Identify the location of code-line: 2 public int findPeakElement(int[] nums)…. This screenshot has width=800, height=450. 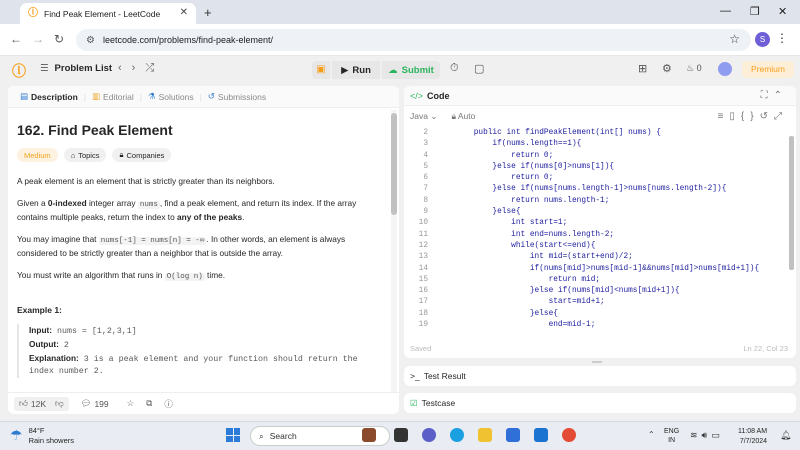
(600, 133).